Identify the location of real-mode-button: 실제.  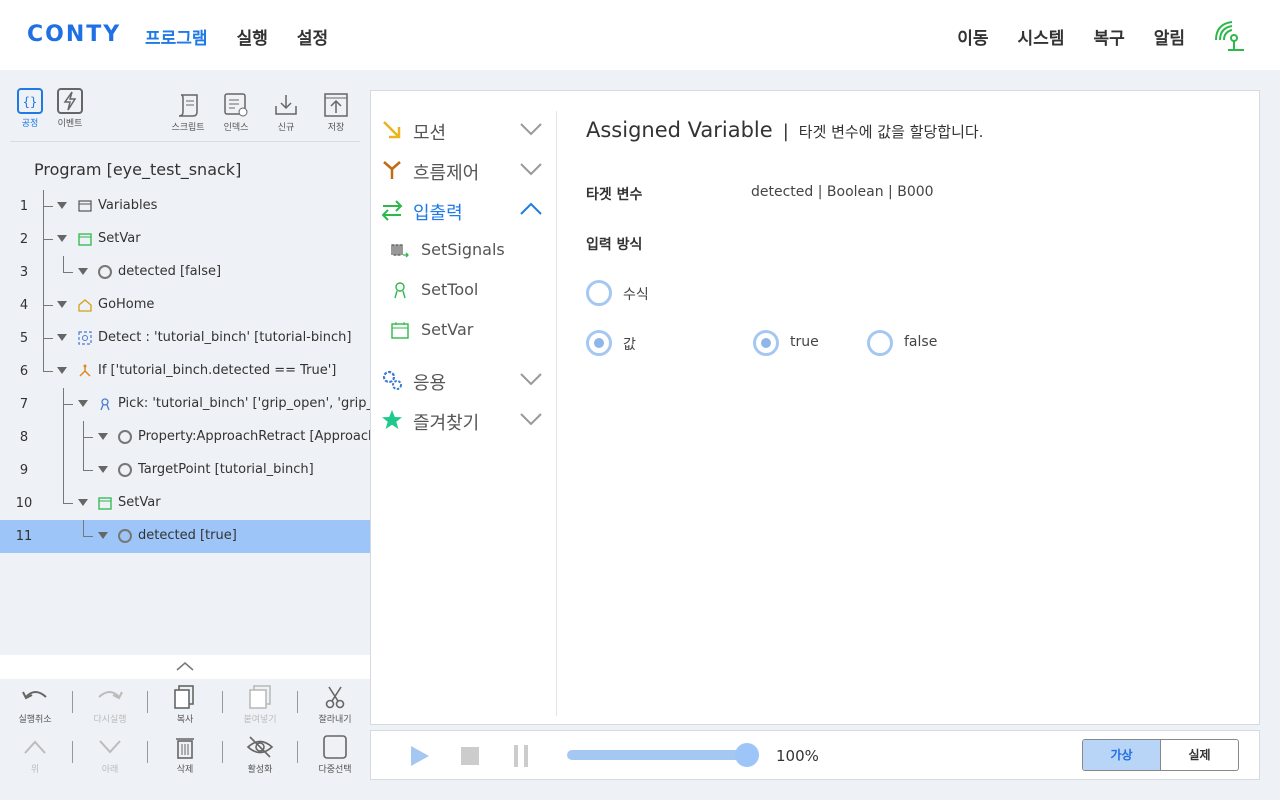
(1199, 755).